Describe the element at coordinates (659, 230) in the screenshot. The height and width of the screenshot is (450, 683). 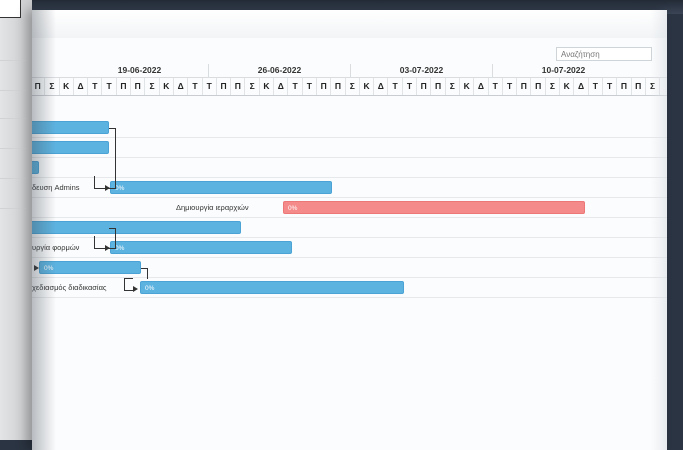
I see `window-right-edge` at that location.